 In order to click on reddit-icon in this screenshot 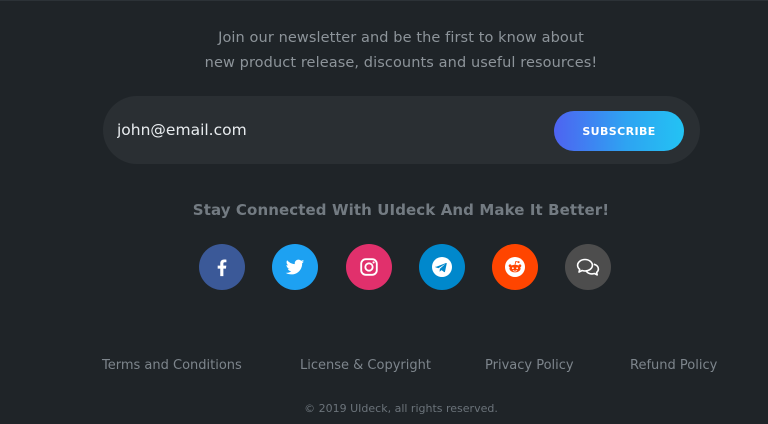, I will do `click(515, 267)`.